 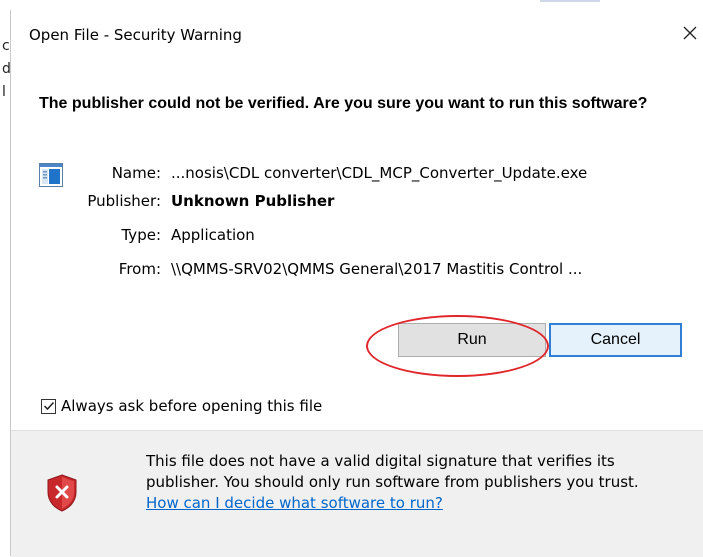 I want to click on type-row: Type: Application, so click(x=357, y=235).